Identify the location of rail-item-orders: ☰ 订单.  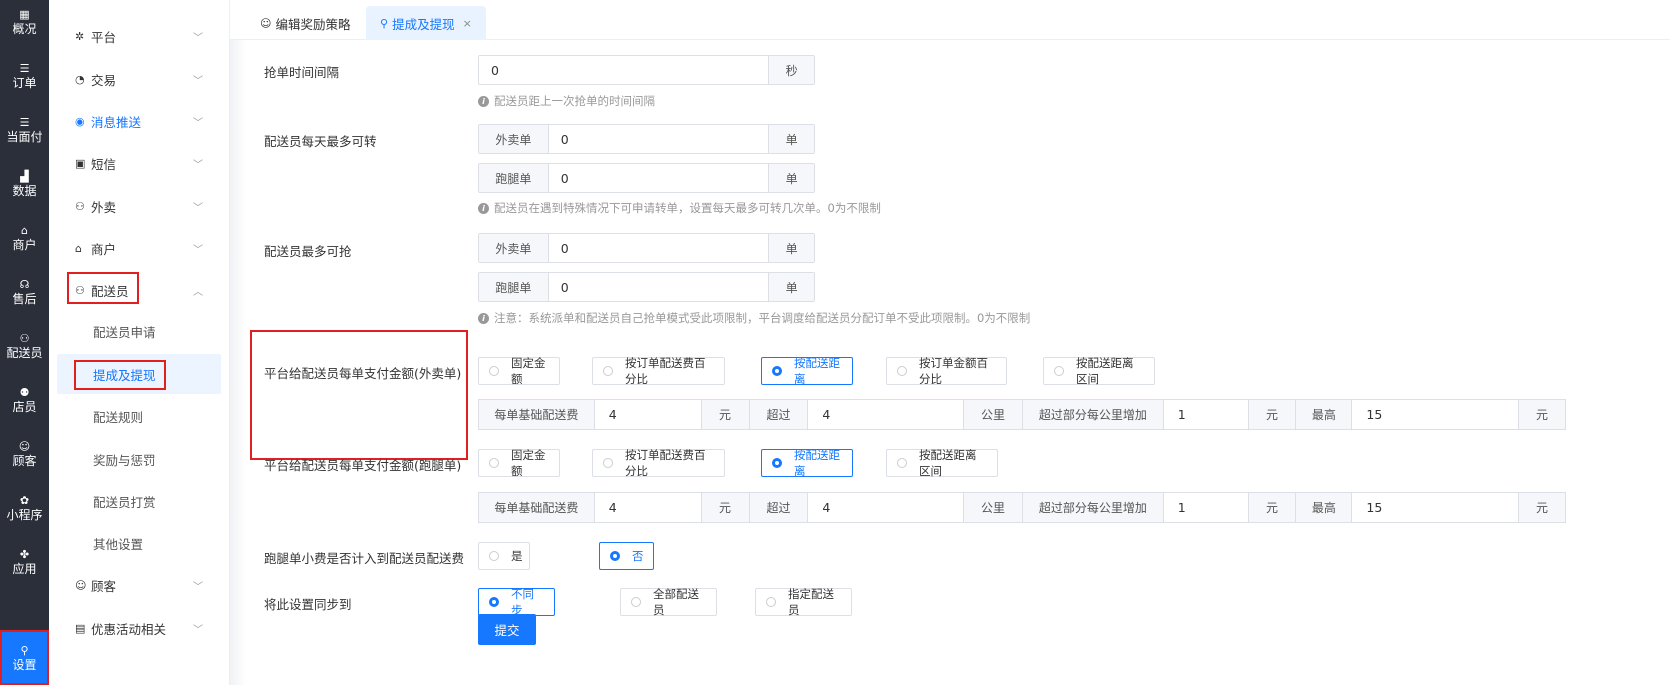
(24, 76).